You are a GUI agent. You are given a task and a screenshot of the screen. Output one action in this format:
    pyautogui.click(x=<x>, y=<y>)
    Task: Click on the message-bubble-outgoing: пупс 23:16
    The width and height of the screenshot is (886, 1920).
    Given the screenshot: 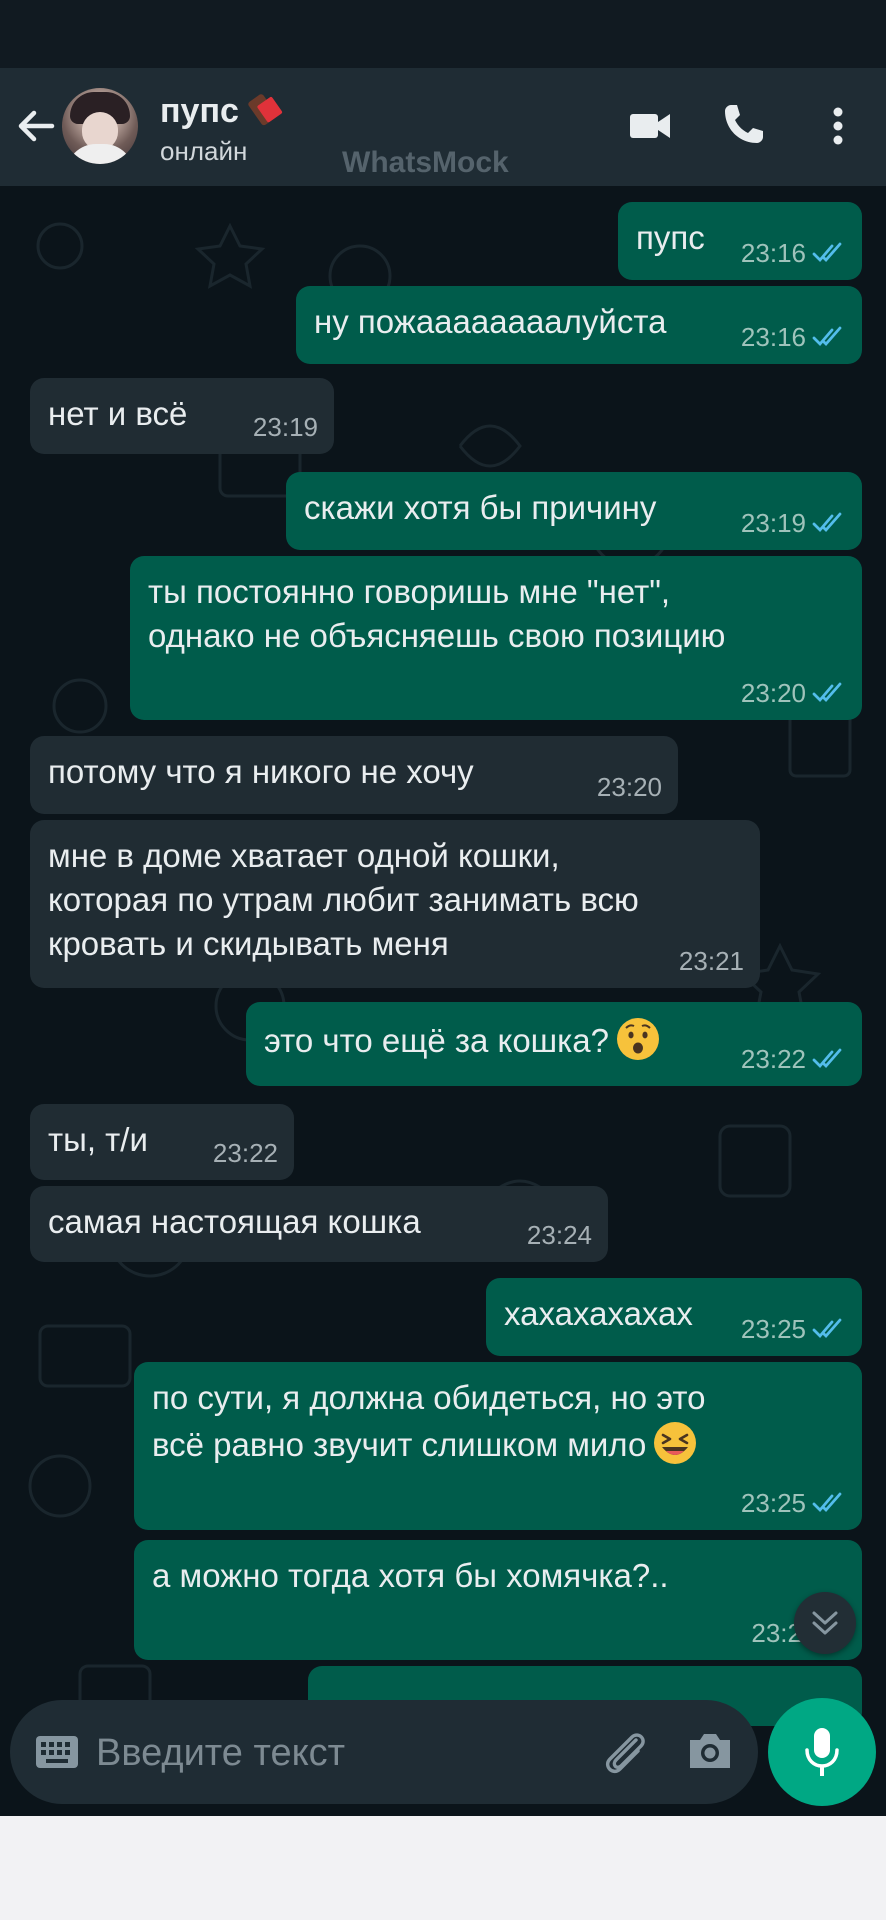 What is the action you would take?
    pyautogui.click(x=740, y=241)
    